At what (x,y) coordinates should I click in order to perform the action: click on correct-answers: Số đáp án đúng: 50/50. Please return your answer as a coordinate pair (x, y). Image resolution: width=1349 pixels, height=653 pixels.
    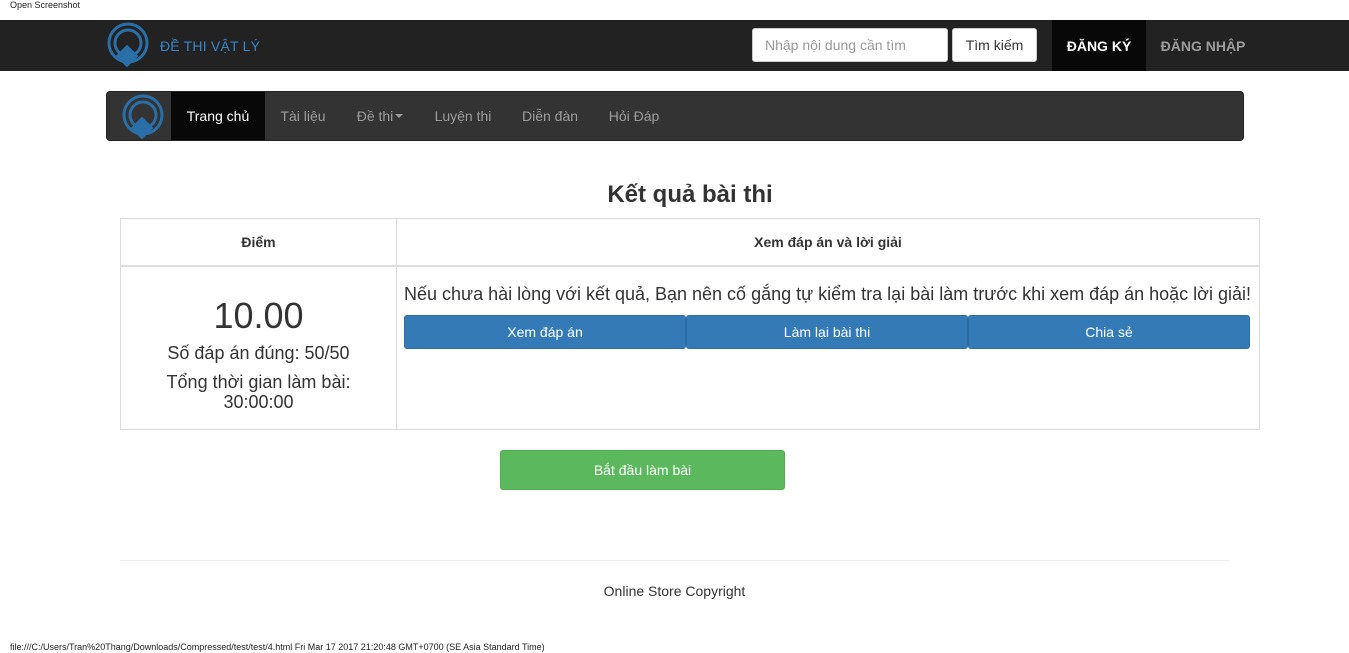
    Looking at the image, I should click on (258, 353).